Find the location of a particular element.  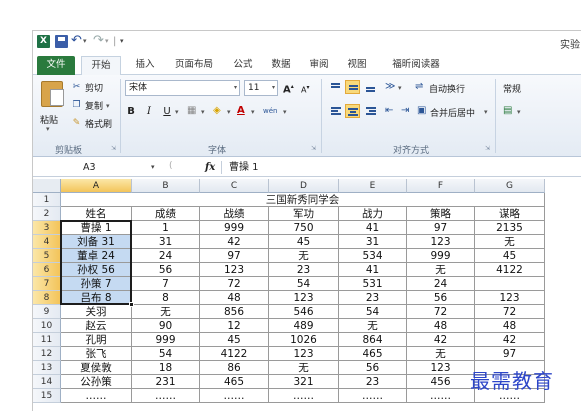

insert-function-button: fx is located at coordinates (210, 167).